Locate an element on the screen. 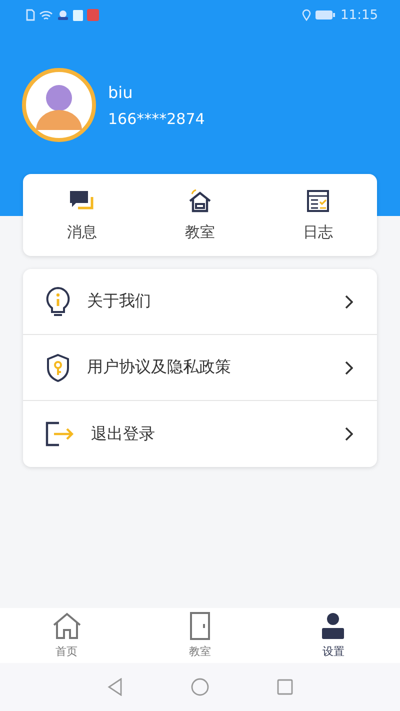 The image size is (400, 711). shortcut-button: 教室 is located at coordinates (200, 215).